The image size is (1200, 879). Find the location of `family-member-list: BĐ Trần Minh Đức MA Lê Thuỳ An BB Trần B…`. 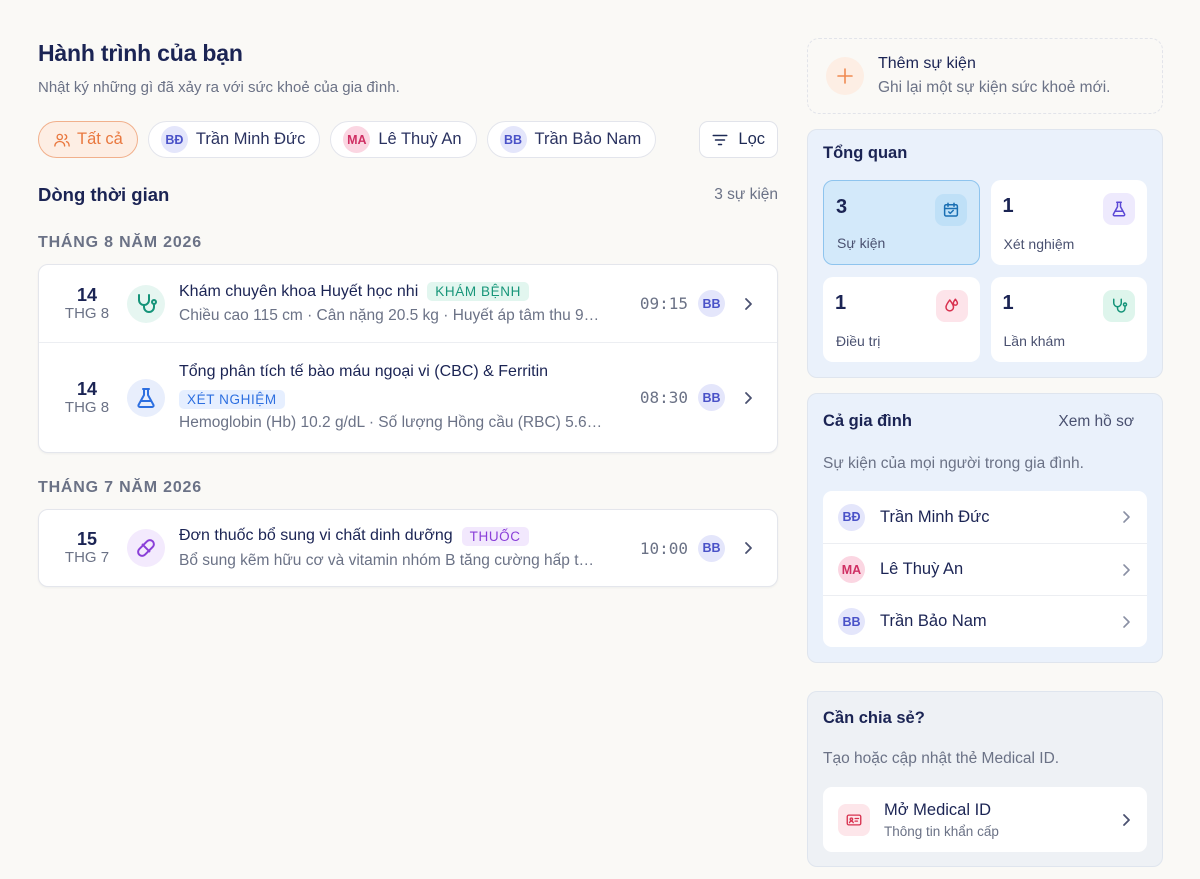

family-member-list: BĐ Trần Minh Đức MA Lê Thuỳ An BB Trần B… is located at coordinates (985, 569).